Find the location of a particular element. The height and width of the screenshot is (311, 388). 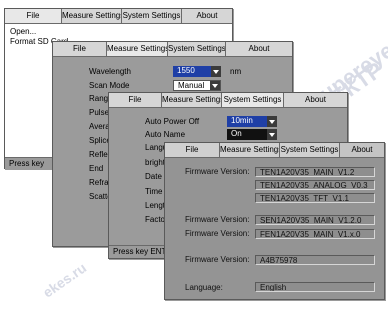

label-scan-mode: Scan Mode is located at coordinates (109, 85).